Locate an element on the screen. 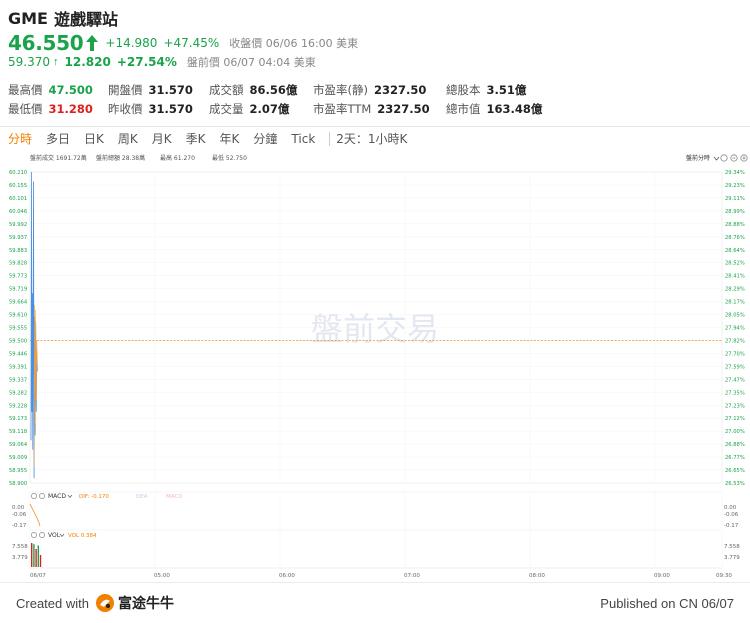 The height and width of the screenshot is (623, 750). y-tick-label-pct: 26.77% is located at coordinates (735, 458).